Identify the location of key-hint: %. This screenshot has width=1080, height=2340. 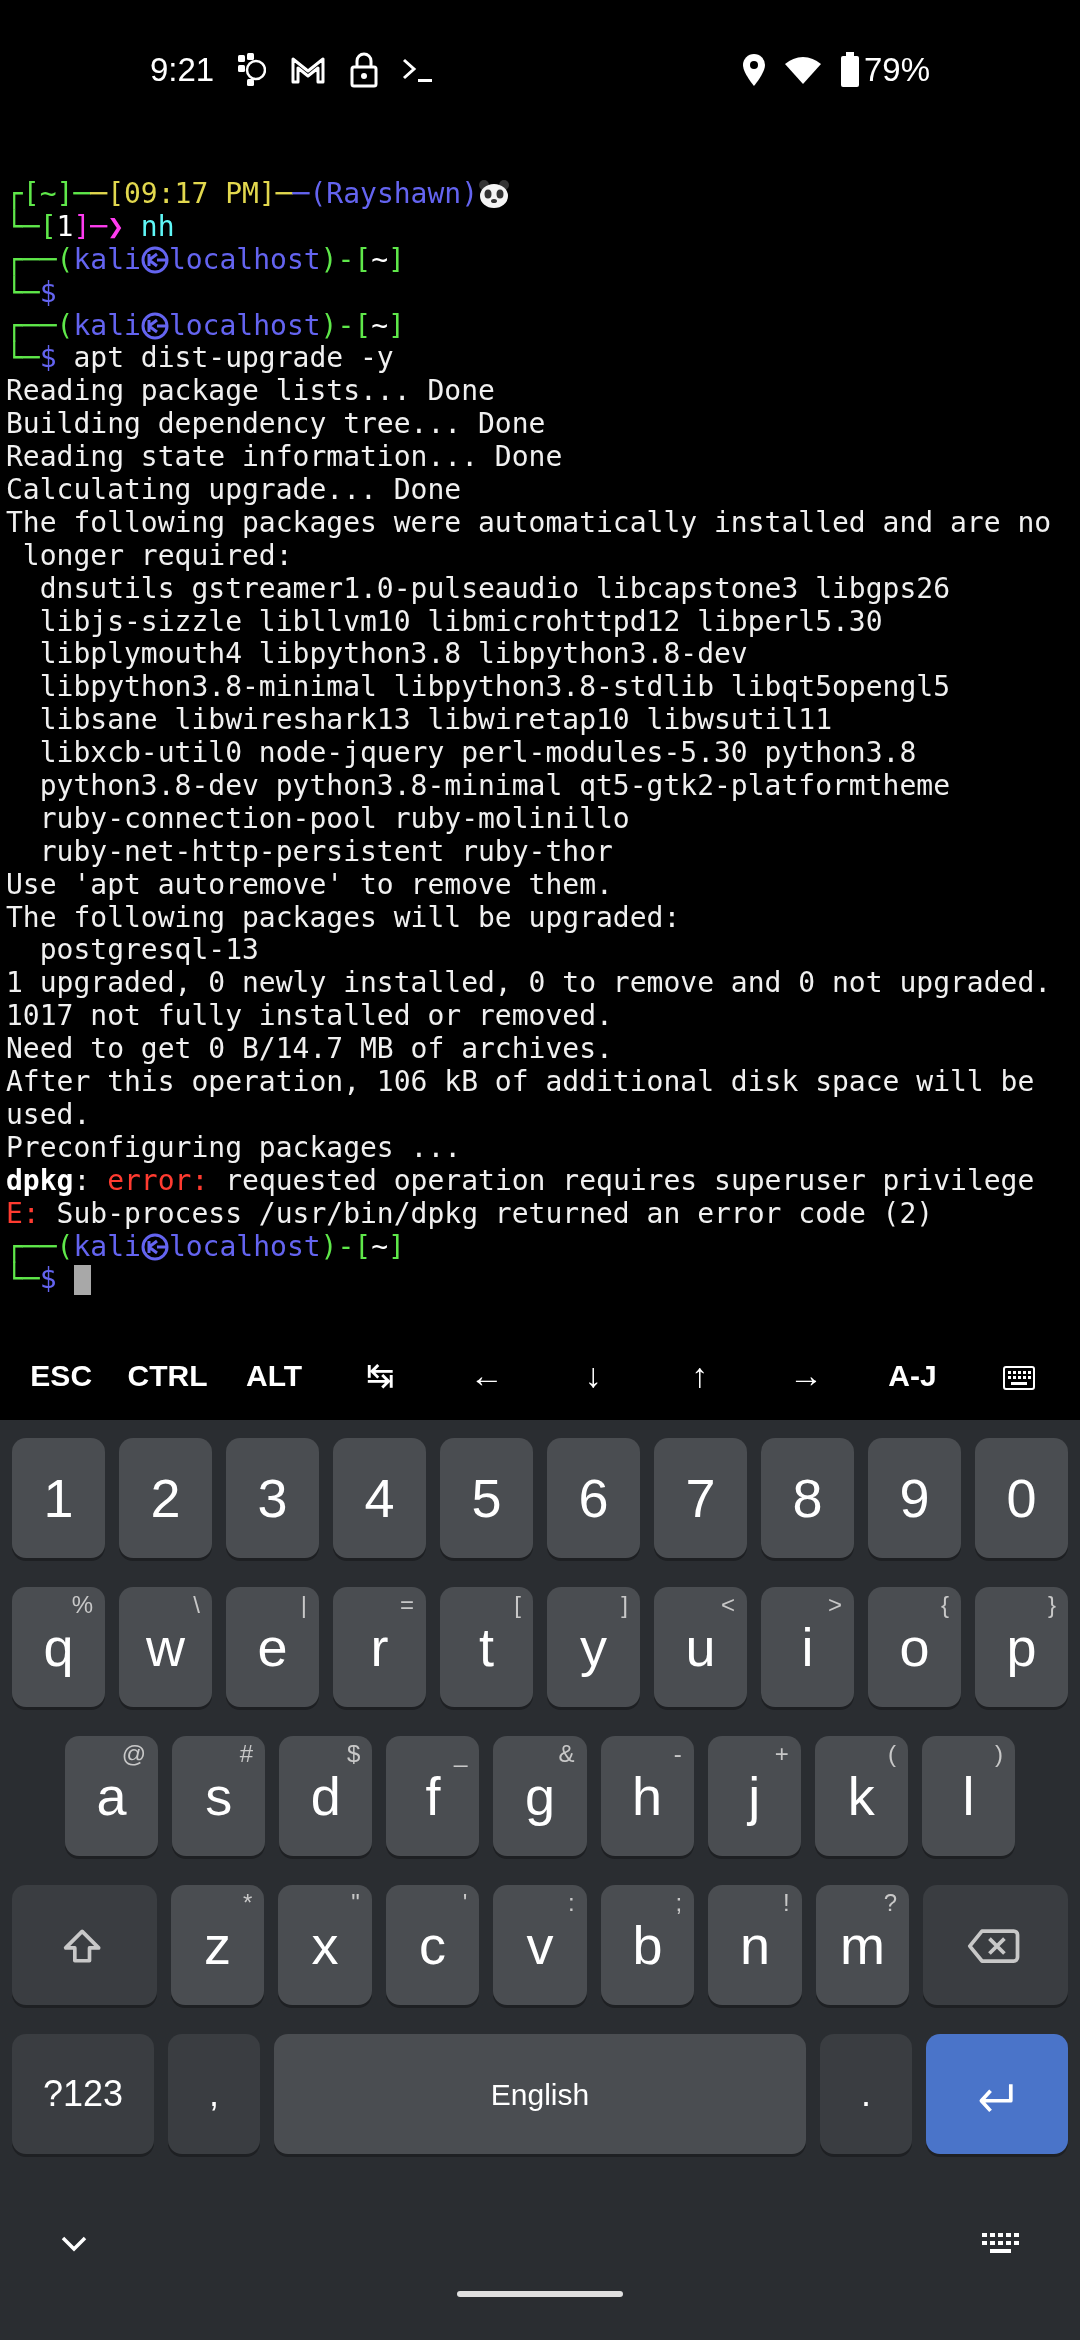
(82, 1605).